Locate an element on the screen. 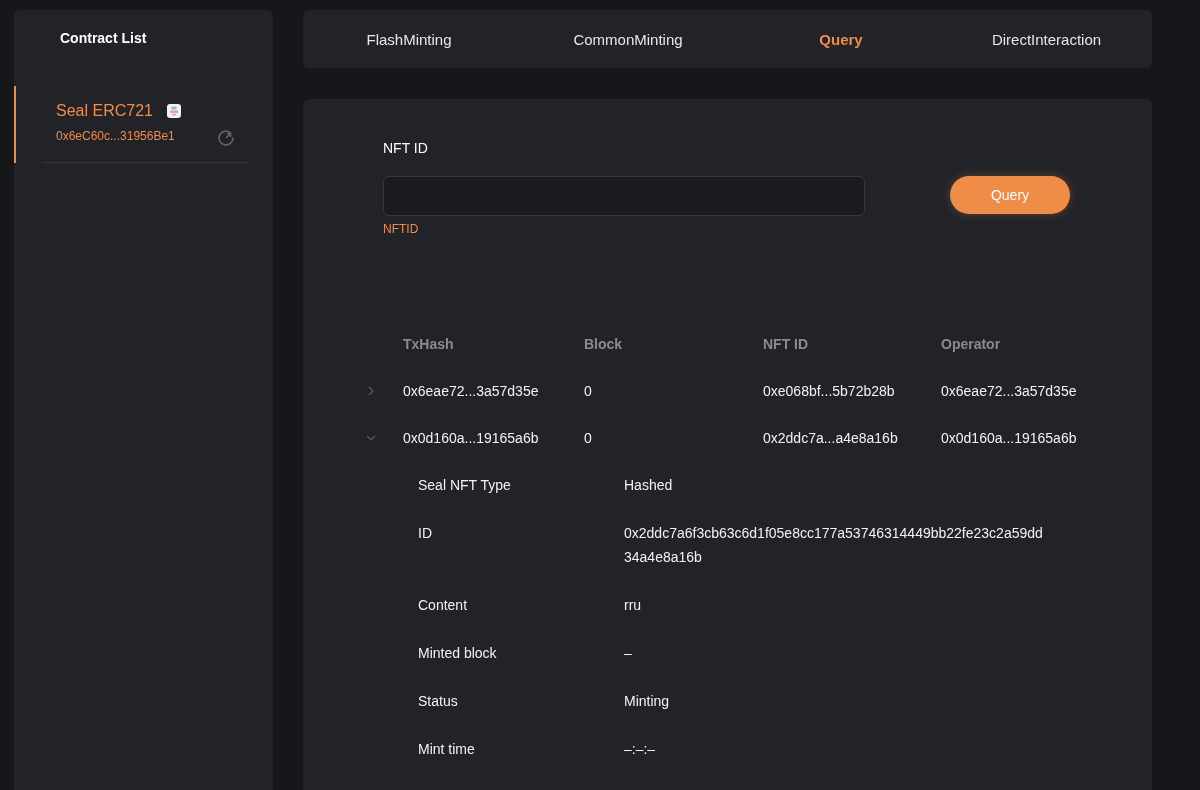  detail-label: Minted block is located at coordinates (457, 653).